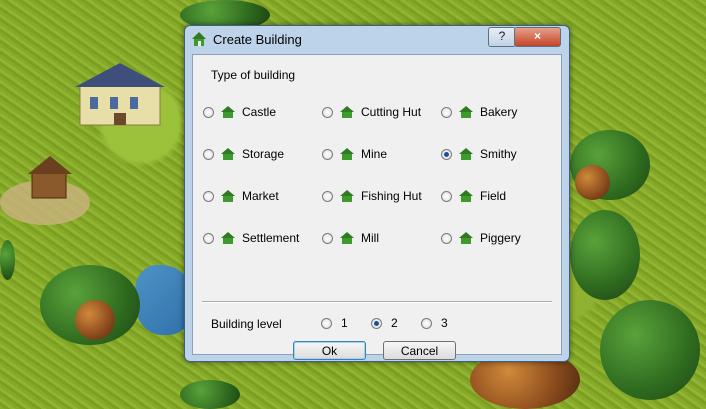 The image size is (706, 409). I want to click on building-level-option: 3, so click(434, 323).